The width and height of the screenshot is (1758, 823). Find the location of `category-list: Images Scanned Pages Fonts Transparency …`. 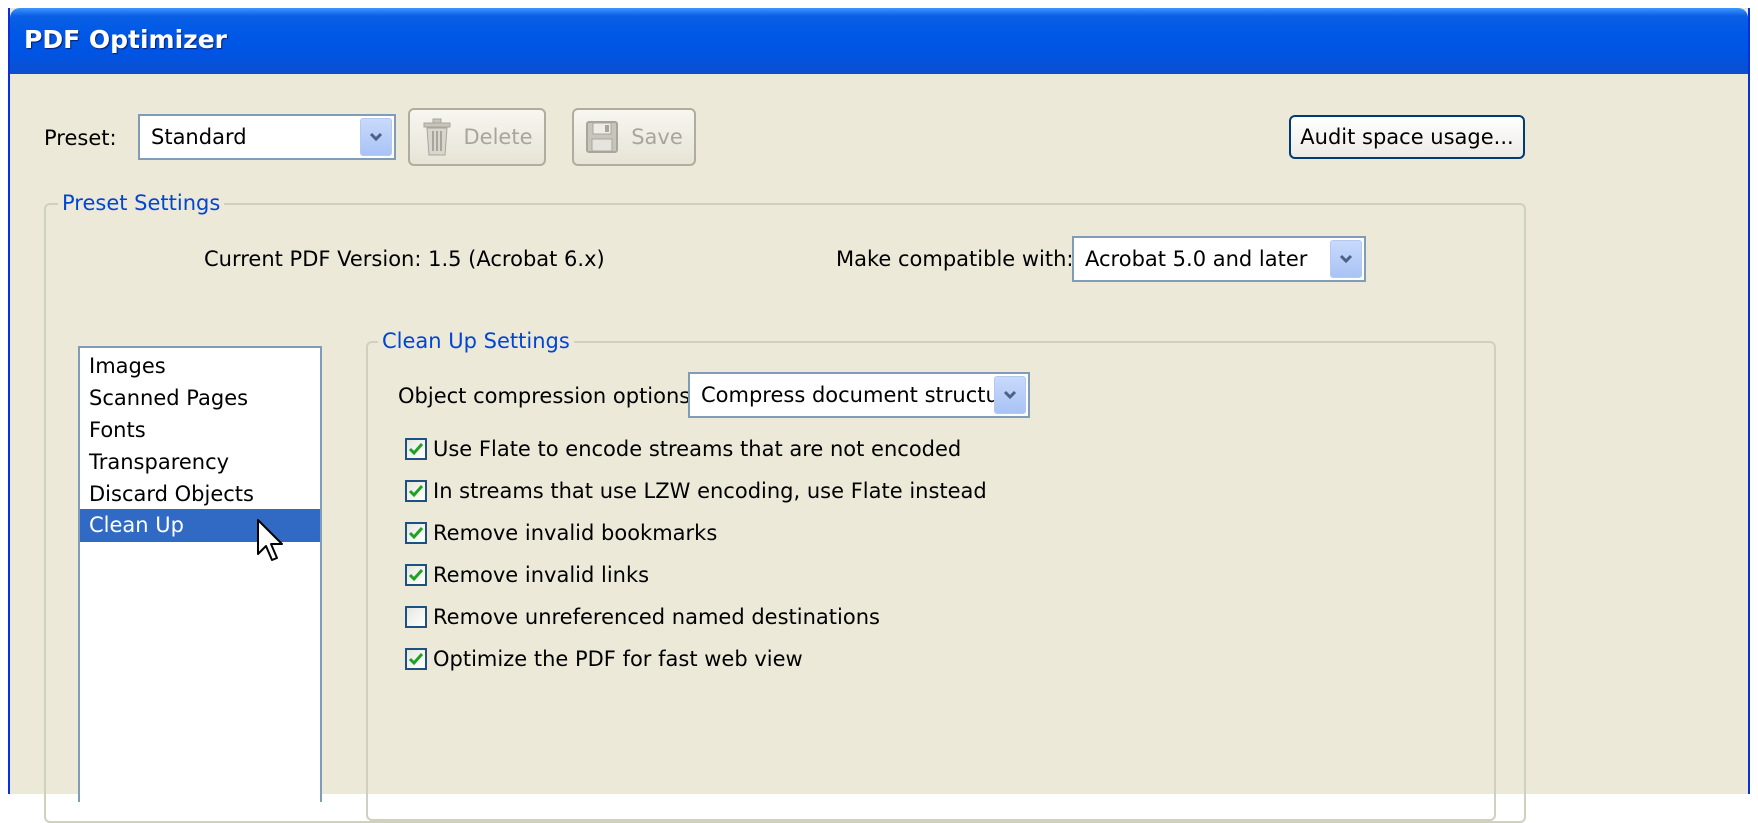

category-list: Images Scanned Pages Fonts Transparency … is located at coordinates (200, 574).